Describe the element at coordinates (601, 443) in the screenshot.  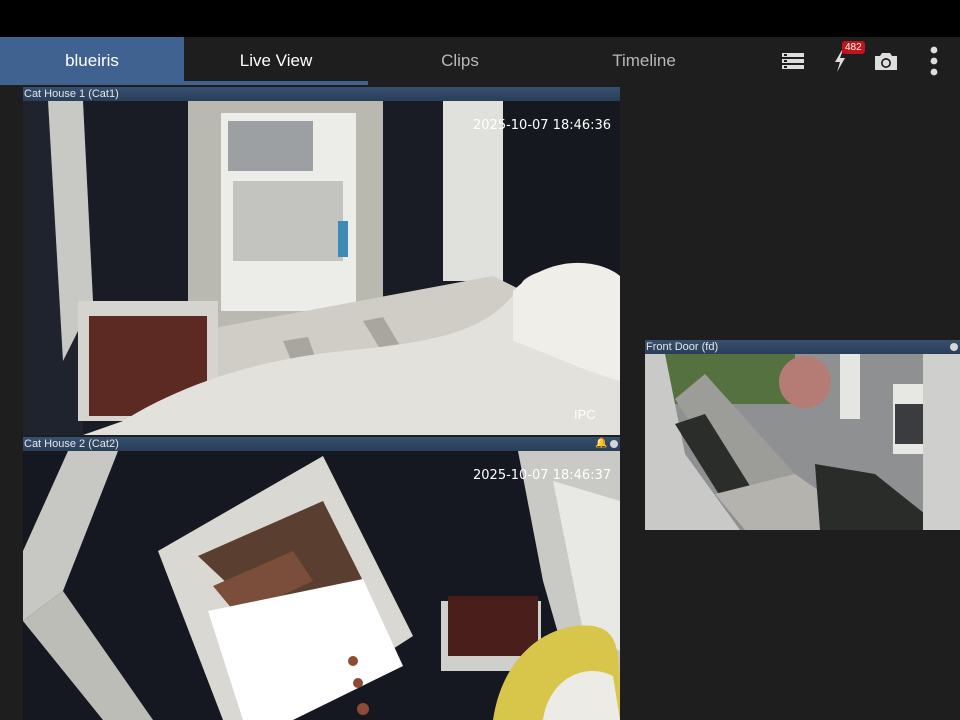
I see `bell-icon: 🔔` at that location.